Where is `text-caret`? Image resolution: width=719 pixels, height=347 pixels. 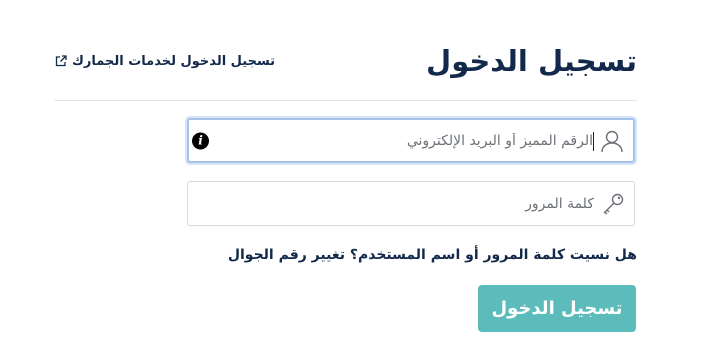 text-caret is located at coordinates (593, 141).